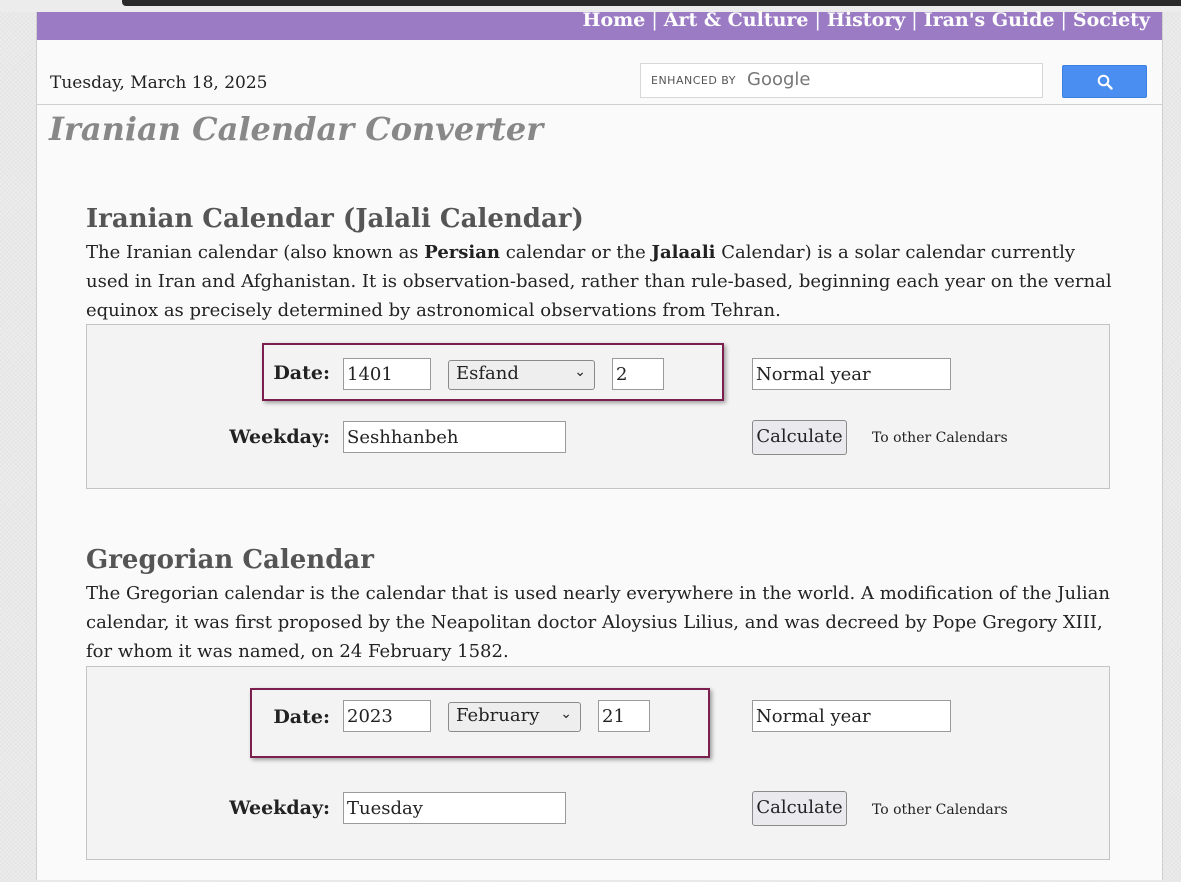 This screenshot has height=882, width=1181. What do you see at coordinates (296, 129) in the screenshot?
I see `page-title: Iranian Calendar Converter` at bounding box center [296, 129].